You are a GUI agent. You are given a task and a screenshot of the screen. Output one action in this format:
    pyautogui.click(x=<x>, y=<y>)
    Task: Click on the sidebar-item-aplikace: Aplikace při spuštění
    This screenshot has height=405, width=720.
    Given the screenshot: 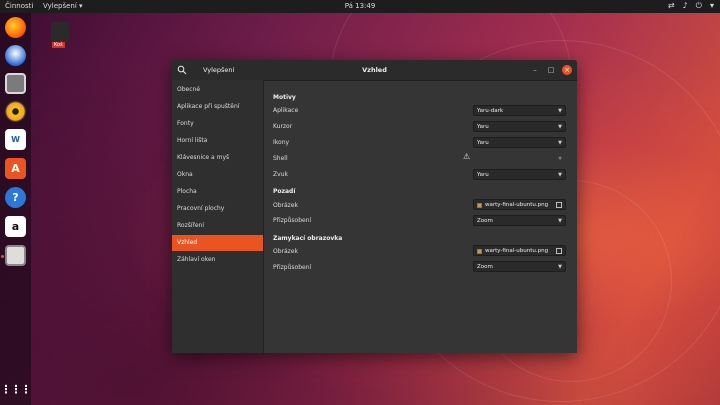 What is the action you would take?
    pyautogui.click(x=217, y=107)
    